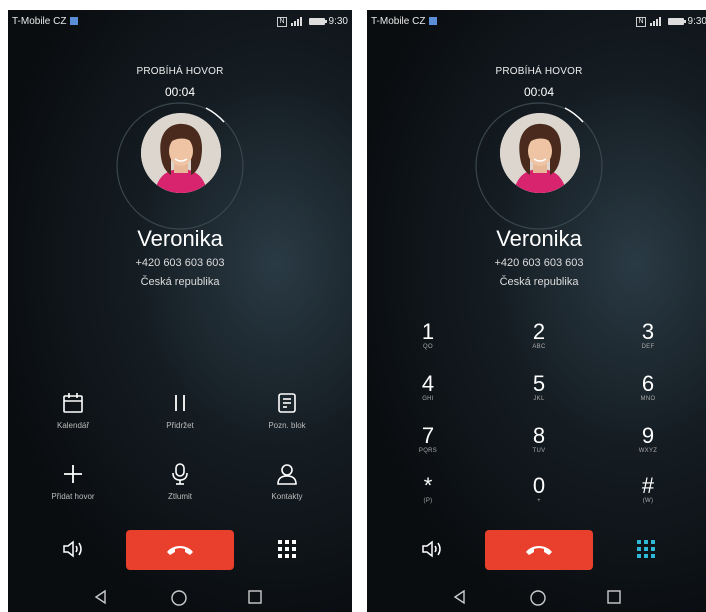  What do you see at coordinates (428, 490) in the screenshot?
I see `dialpad-key-star: * (P)` at bounding box center [428, 490].